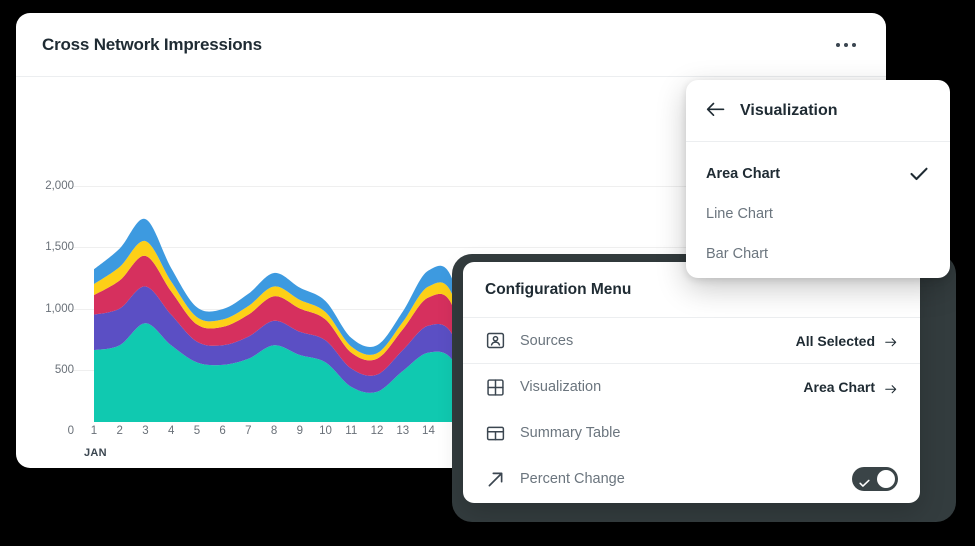 Image resolution: width=975 pixels, height=546 pixels. What do you see at coordinates (300, 431) in the screenshot?
I see `x-axis-tick-label: 9` at bounding box center [300, 431].